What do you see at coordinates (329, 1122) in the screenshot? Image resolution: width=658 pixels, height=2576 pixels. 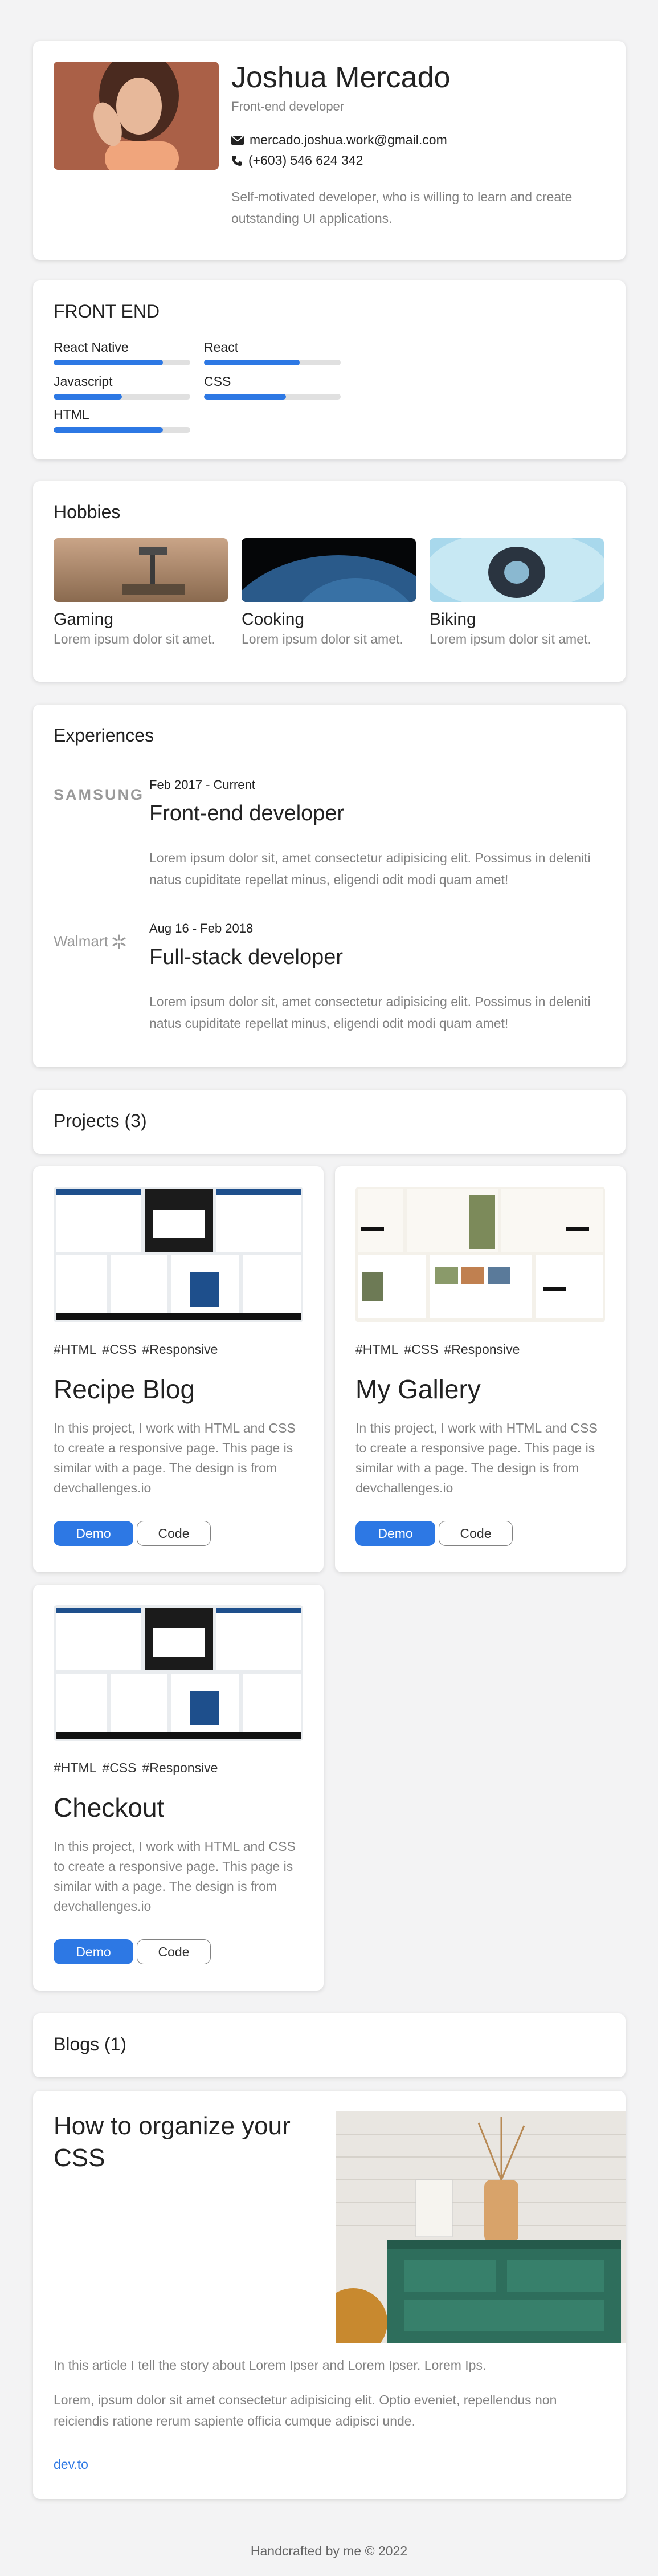 I see `projects-header: Projects (3)` at bounding box center [329, 1122].